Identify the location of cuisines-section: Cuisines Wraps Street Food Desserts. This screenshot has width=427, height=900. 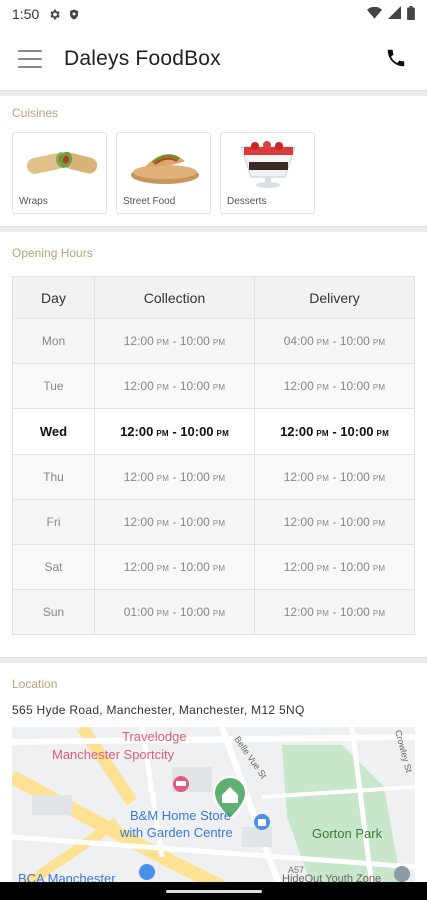
(213, 161).